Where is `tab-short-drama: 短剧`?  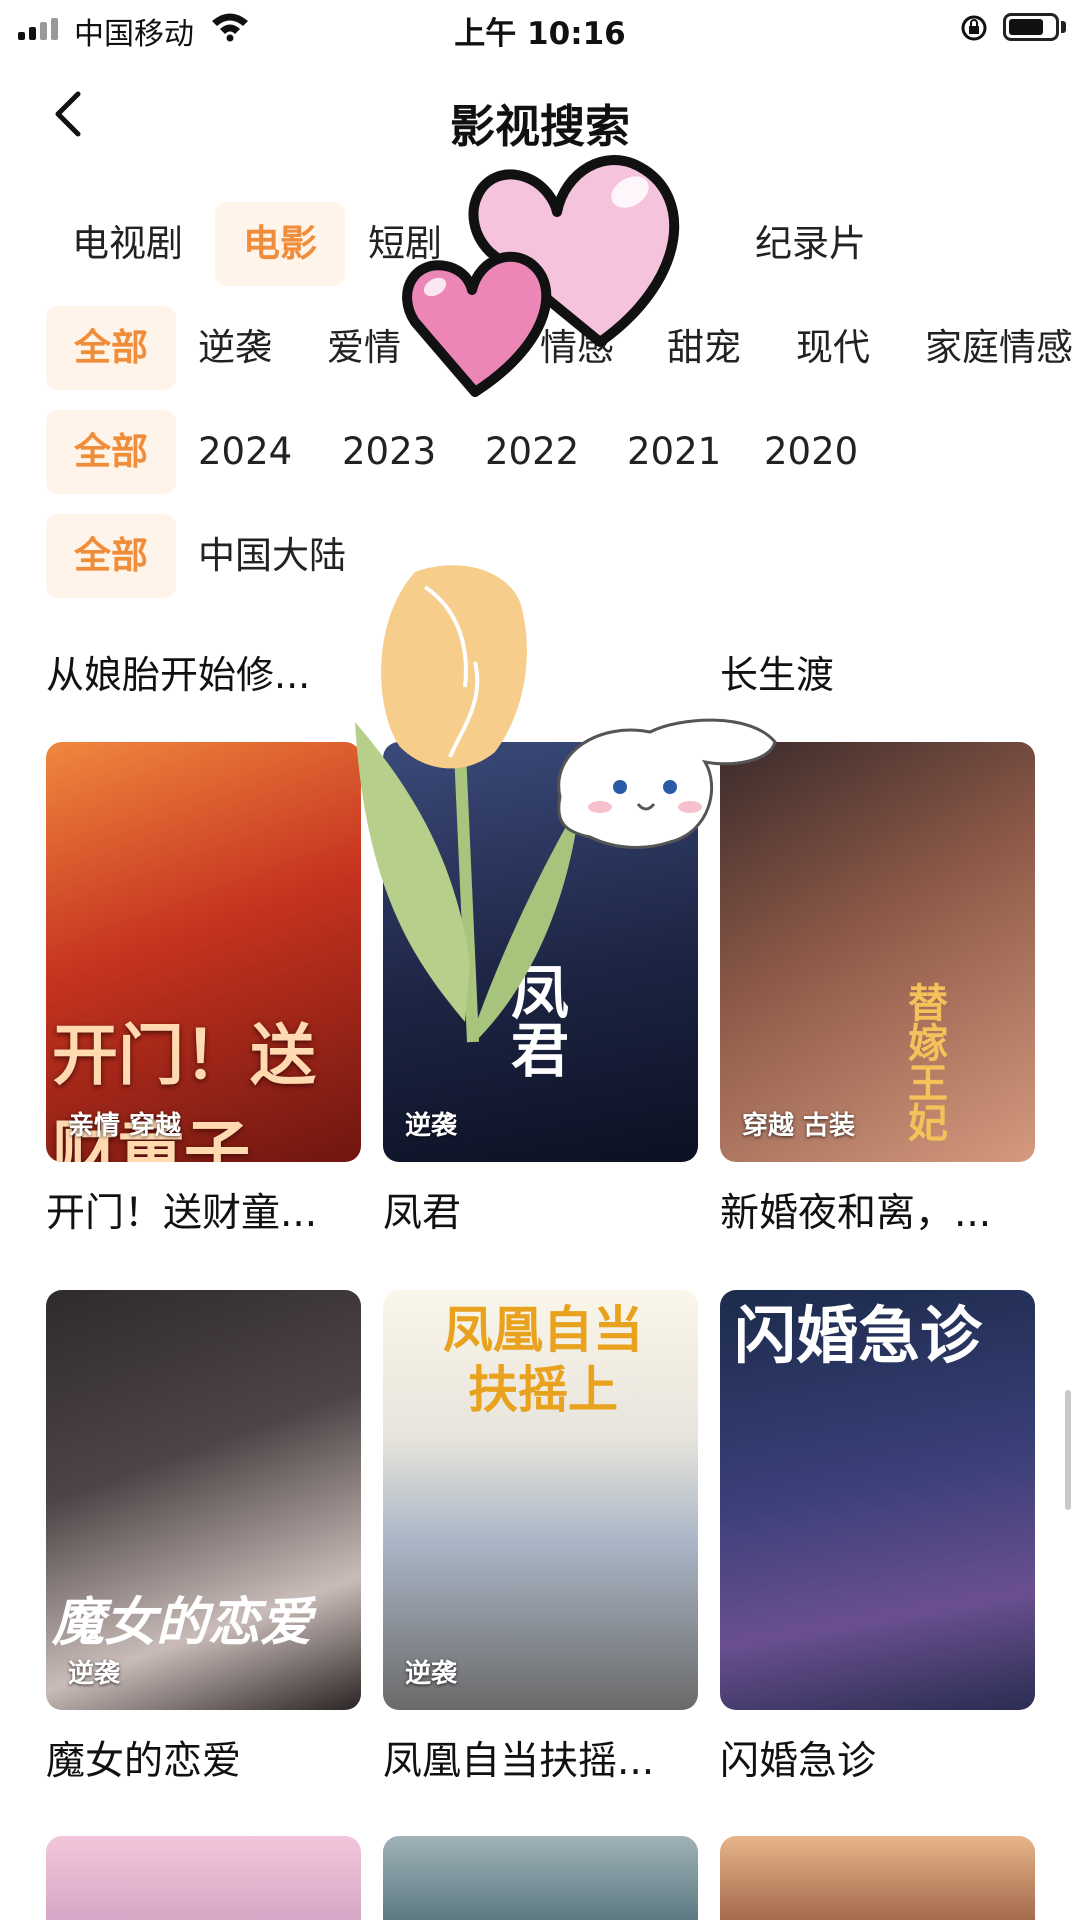 tab-short-drama: 短剧 is located at coordinates (405, 244).